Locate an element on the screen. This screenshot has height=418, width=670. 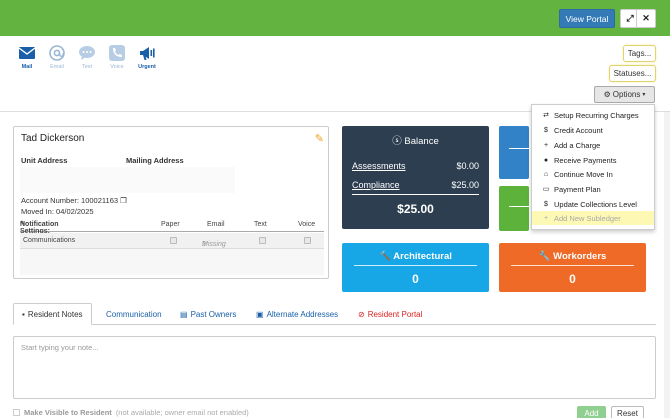
dollar-circle-icon: ⓢ is located at coordinates (397, 141).